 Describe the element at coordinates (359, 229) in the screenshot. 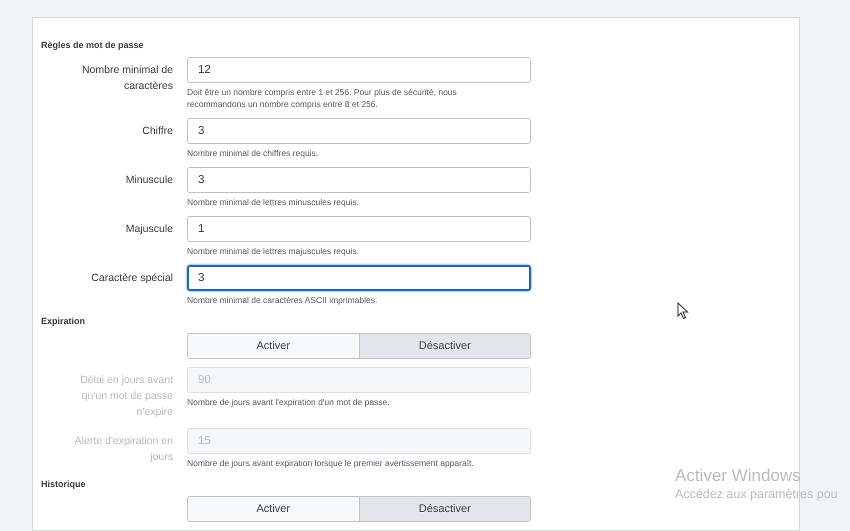

I see `input-field: 1` at that location.